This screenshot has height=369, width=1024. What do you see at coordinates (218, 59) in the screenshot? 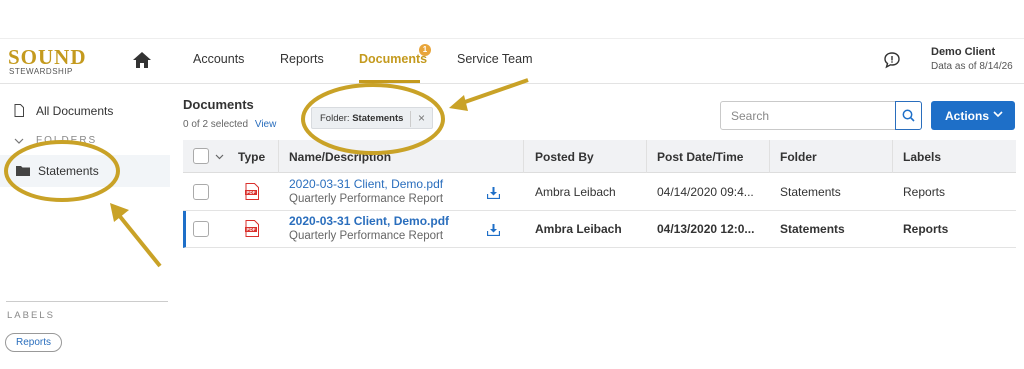
I see `nav-accounts: Accounts` at bounding box center [218, 59].